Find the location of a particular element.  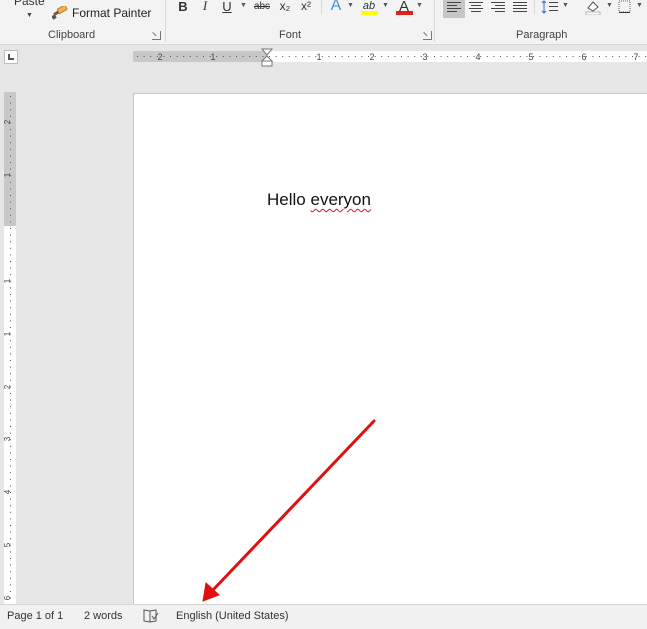

document-paragraph: Hello everyon is located at coordinates (319, 200).